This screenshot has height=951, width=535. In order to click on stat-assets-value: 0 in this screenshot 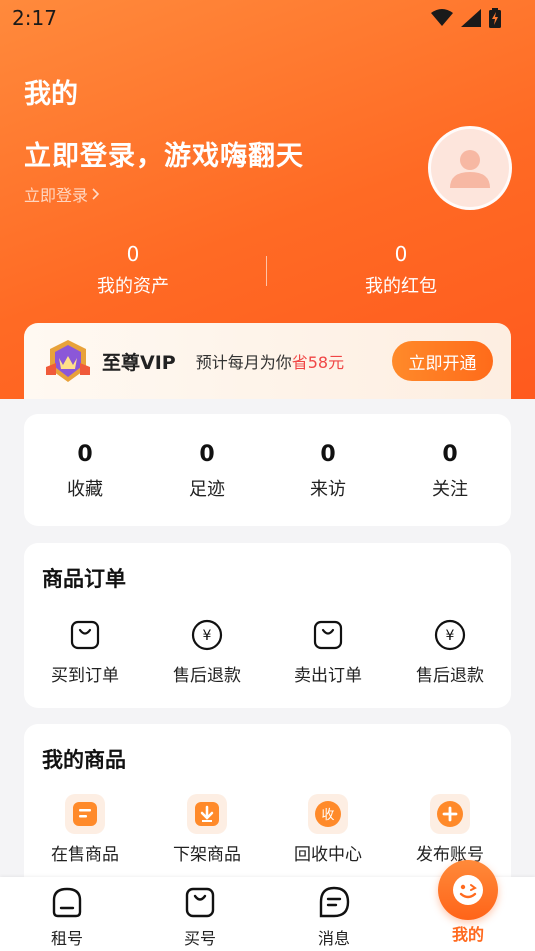, I will do `click(133, 254)`.